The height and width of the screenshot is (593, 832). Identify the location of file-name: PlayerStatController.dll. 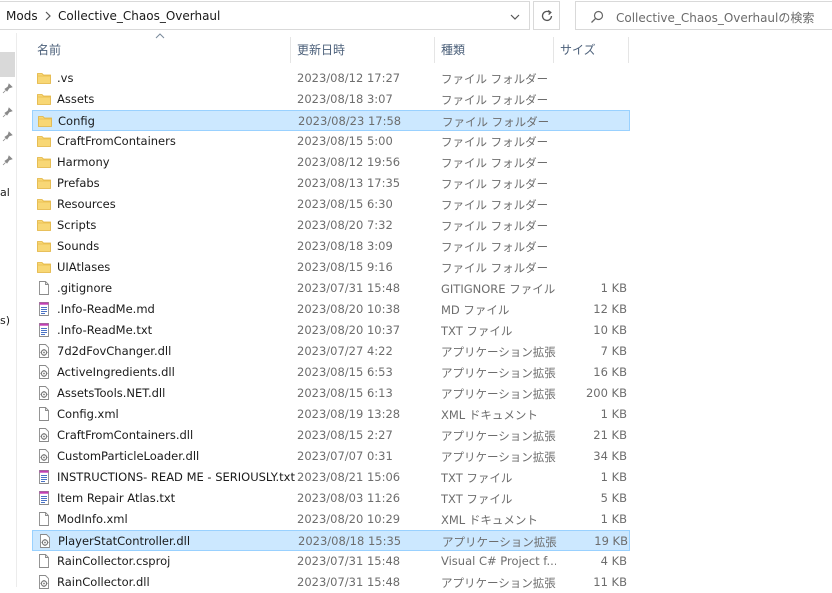
(124, 541).